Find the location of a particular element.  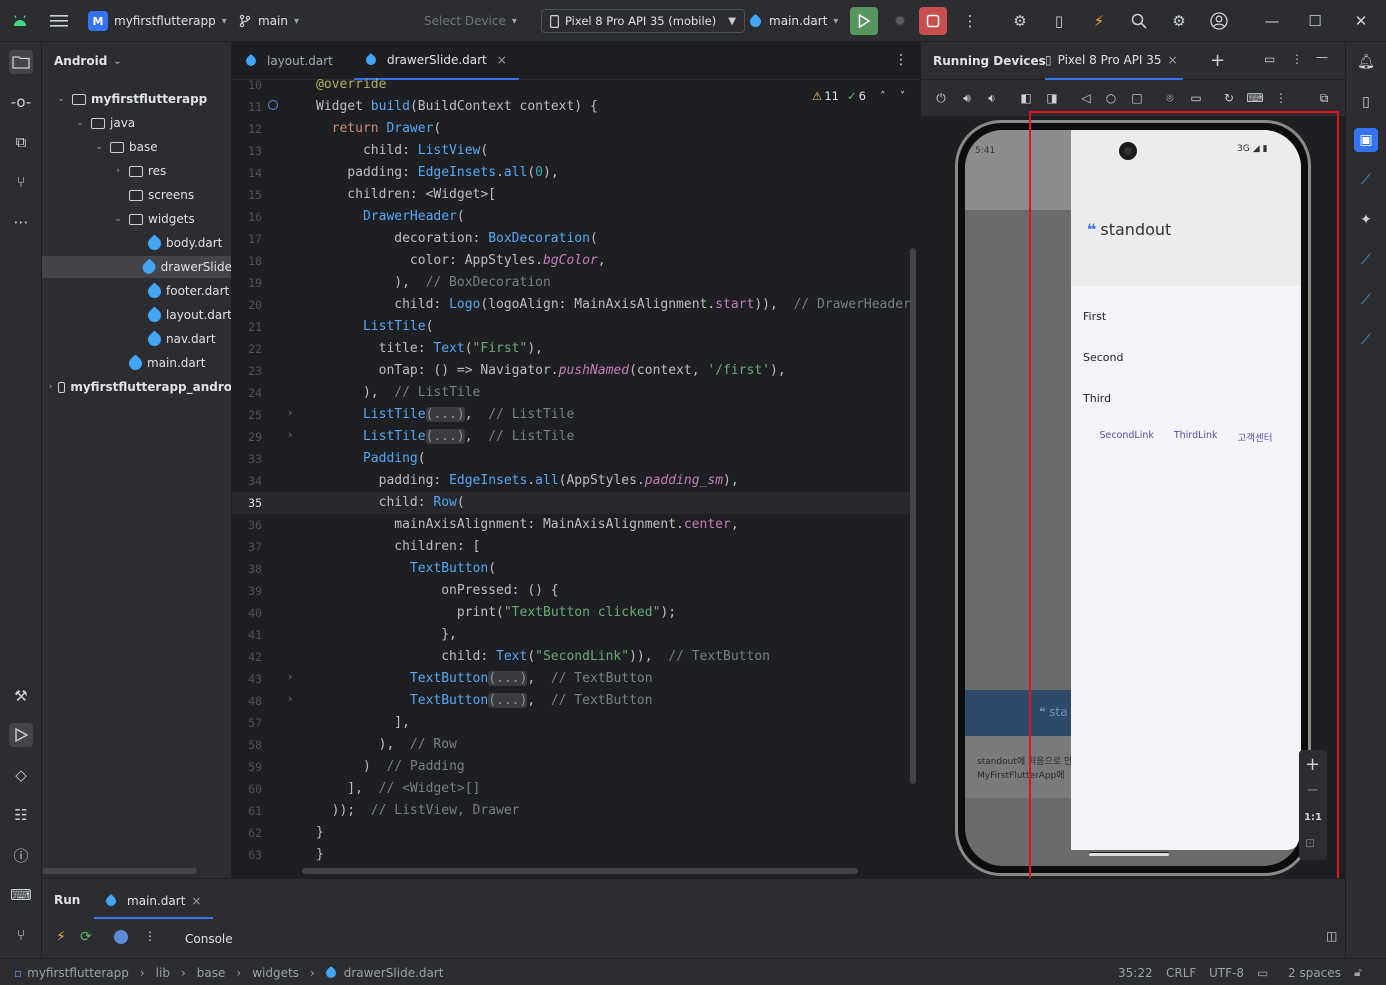

inspection-widget: ⚠ 11 ✓ 6 ˄ ˅ is located at coordinates (858, 96).